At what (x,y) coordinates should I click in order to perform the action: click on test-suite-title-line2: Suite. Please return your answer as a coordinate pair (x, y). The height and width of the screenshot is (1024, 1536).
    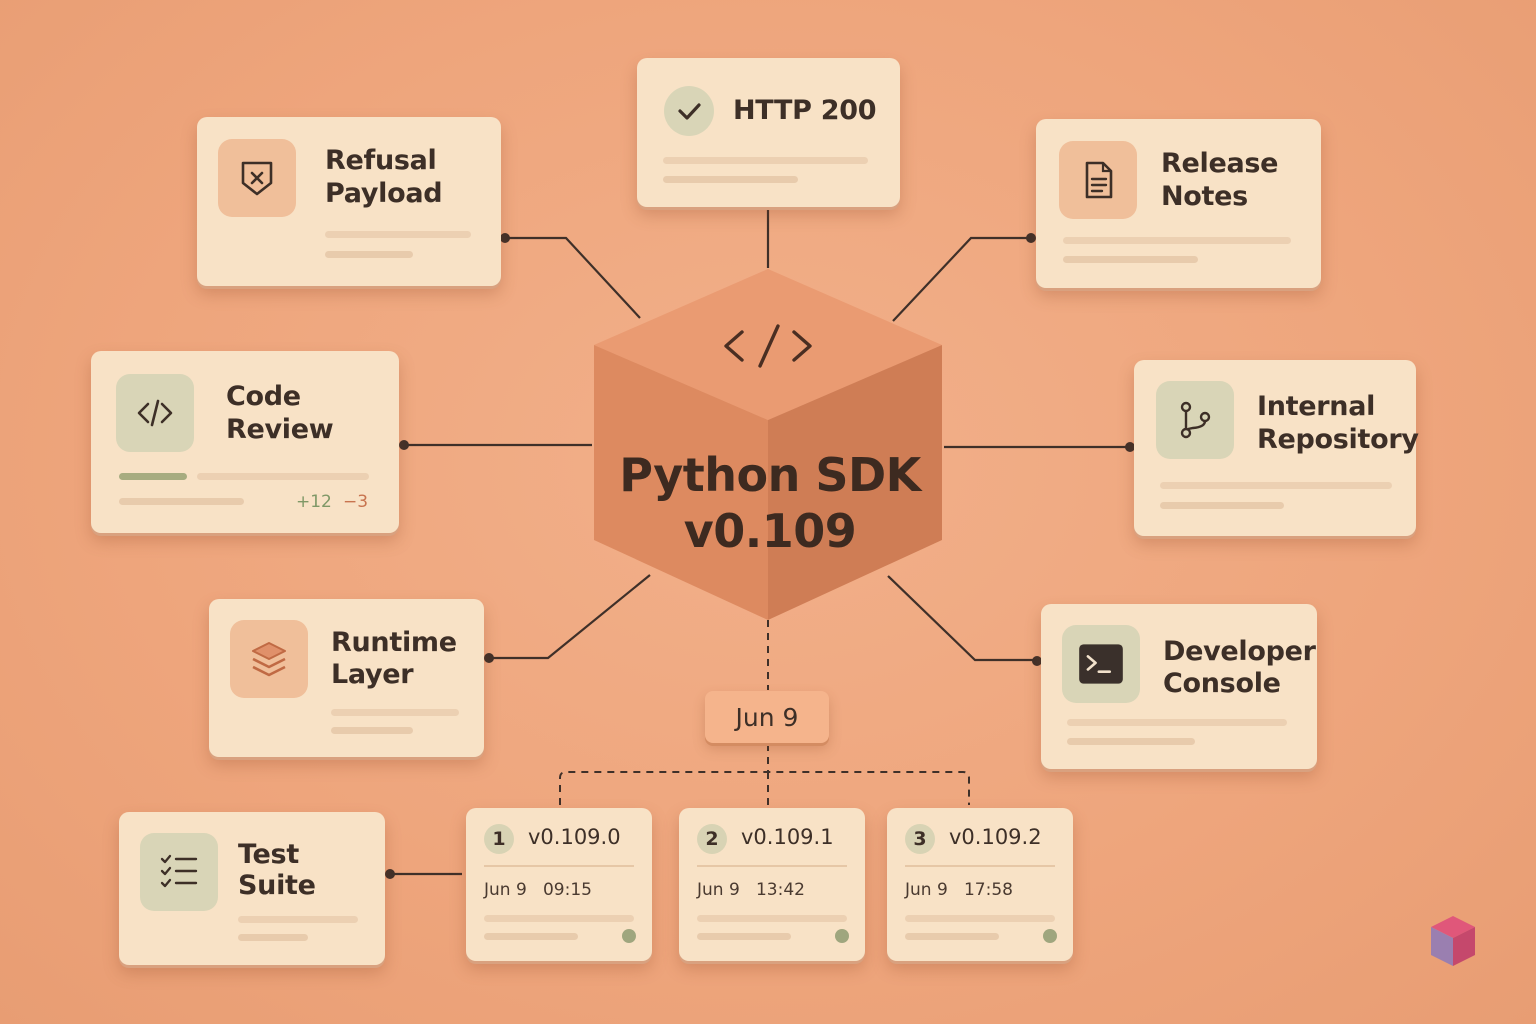
    Looking at the image, I should click on (277, 885).